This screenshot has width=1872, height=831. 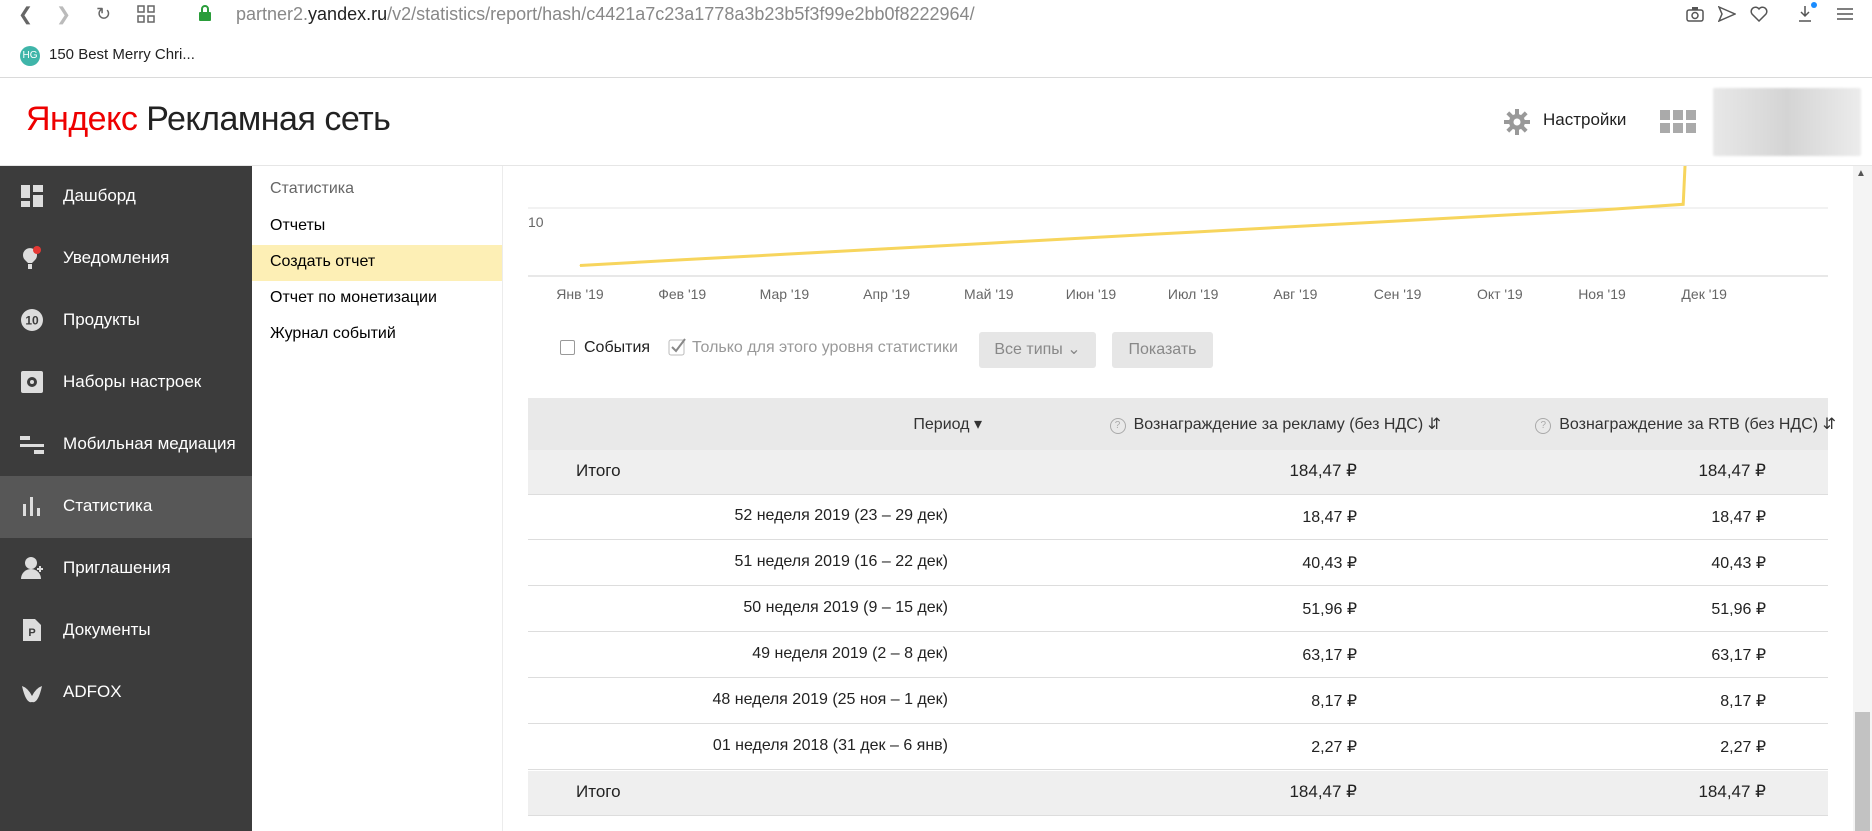 What do you see at coordinates (149, 443) in the screenshot?
I see `sidebar-item-label: Мобильная медиация` at bounding box center [149, 443].